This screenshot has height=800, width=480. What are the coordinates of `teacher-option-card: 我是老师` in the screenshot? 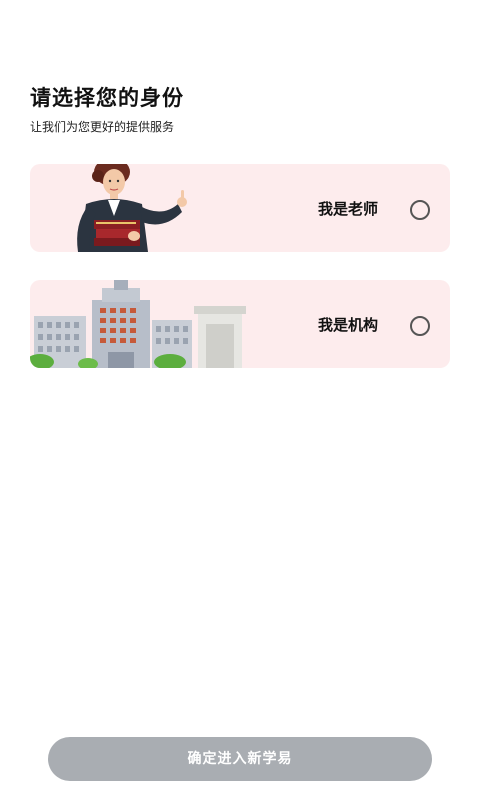 It's located at (240, 208).